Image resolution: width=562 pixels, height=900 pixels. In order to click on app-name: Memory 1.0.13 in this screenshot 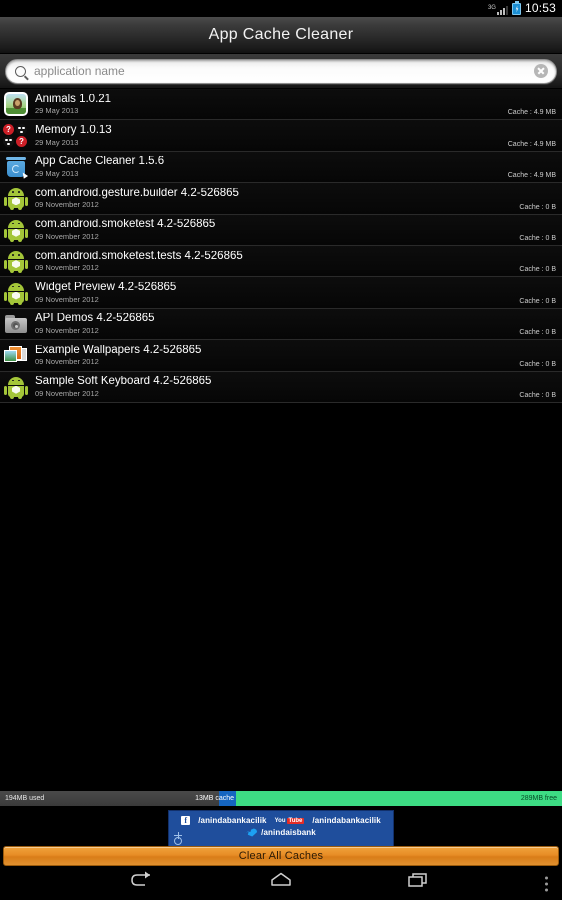, I will do `click(73, 131)`.